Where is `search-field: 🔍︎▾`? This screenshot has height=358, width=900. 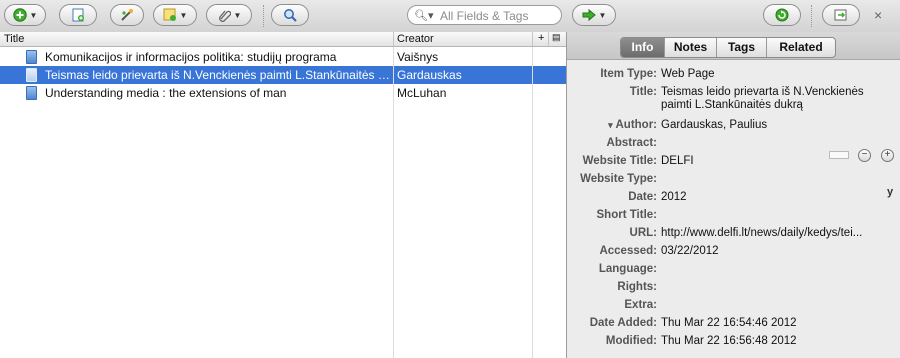 search-field: 🔍︎▾ is located at coordinates (484, 15).